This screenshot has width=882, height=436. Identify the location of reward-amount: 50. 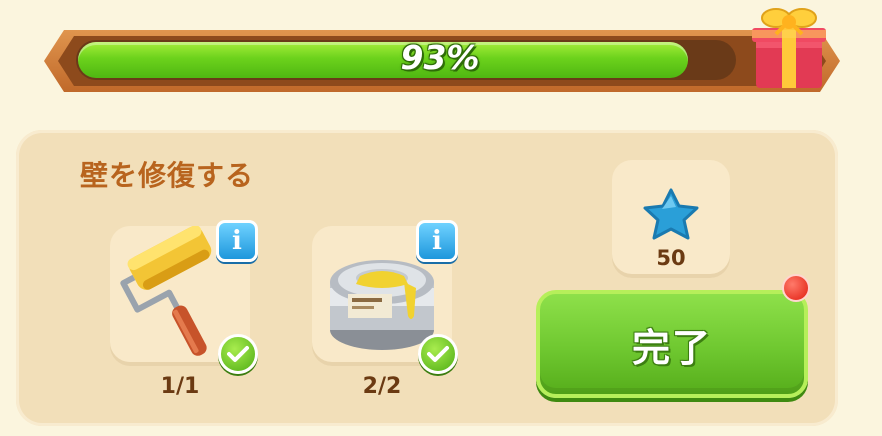
(671, 258).